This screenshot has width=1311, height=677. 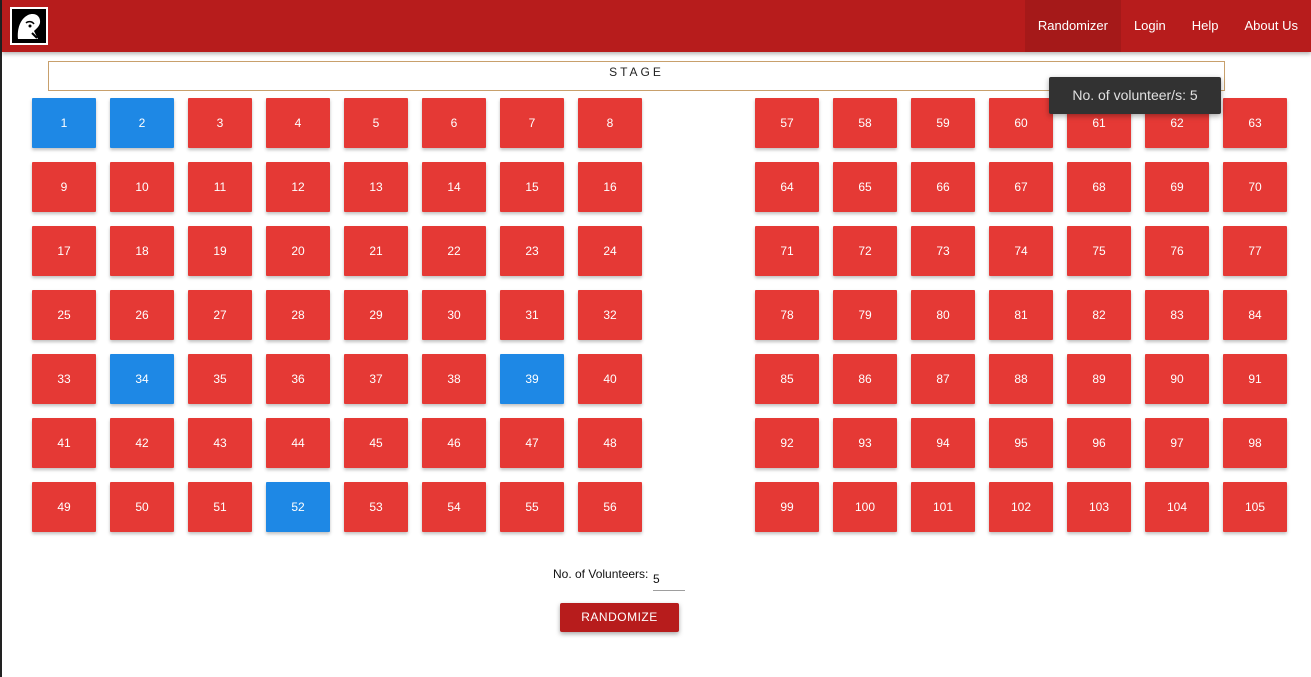 What do you see at coordinates (64, 507) in the screenshot?
I see `seat-49: 49` at bounding box center [64, 507].